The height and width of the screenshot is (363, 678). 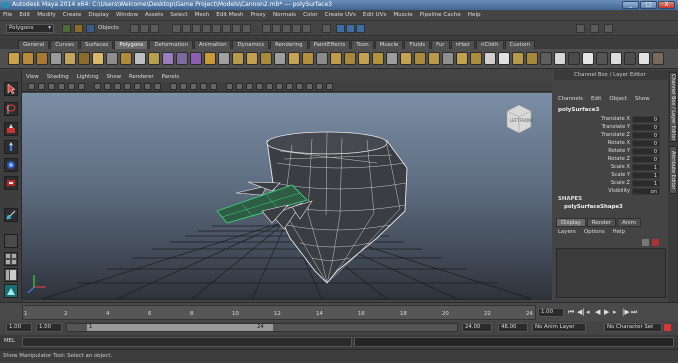 I want to click on automatic-mapping-icon, so click(x=588, y=58).